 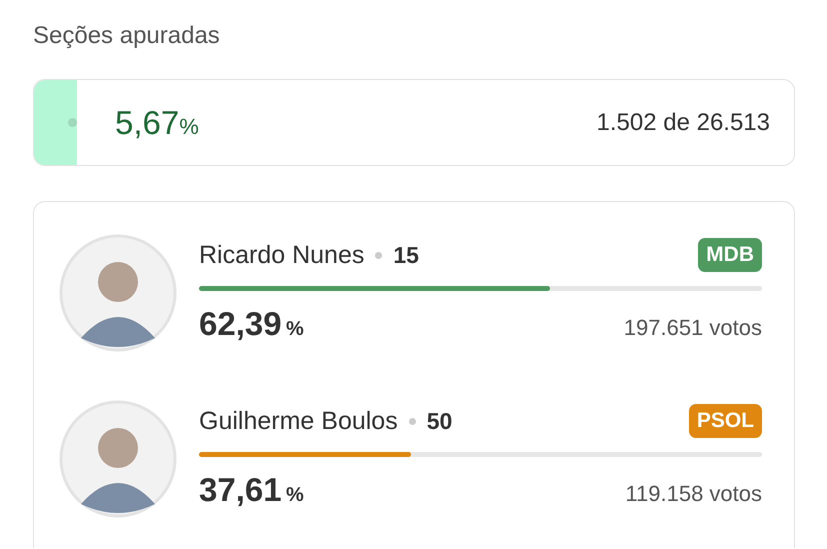 What do you see at coordinates (406, 255) in the screenshot?
I see `candidate-number: 15` at bounding box center [406, 255].